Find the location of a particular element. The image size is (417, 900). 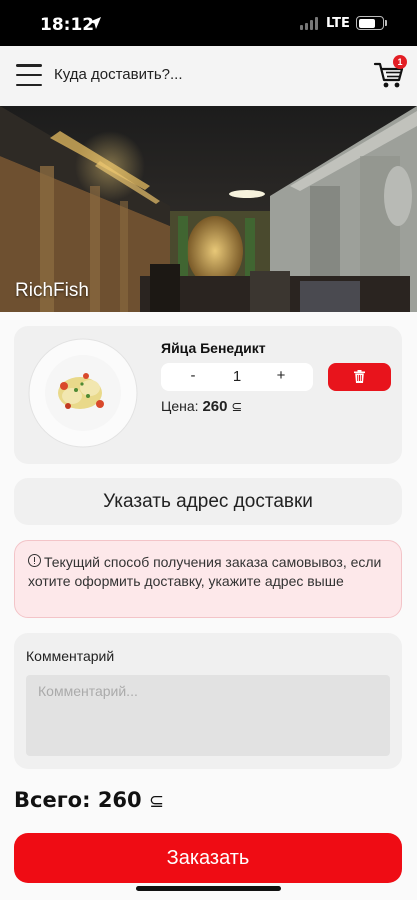

delete-item-button is located at coordinates (359, 377).